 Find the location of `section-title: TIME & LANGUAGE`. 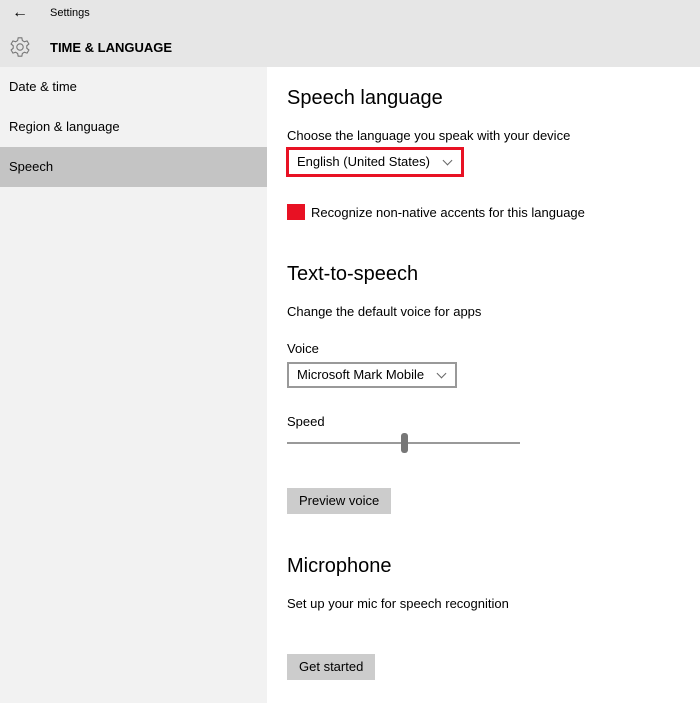

section-title: TIME & LANGUAGE is located at coordinates (111, 47).